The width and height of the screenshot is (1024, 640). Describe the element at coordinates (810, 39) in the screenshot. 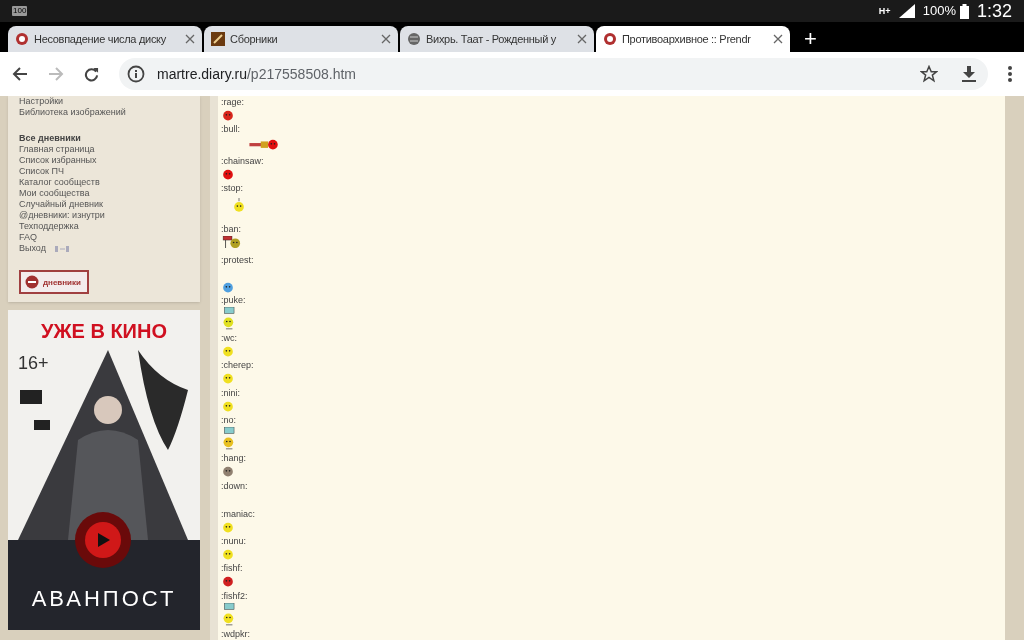

I see `new-tab-button: +` at that location.